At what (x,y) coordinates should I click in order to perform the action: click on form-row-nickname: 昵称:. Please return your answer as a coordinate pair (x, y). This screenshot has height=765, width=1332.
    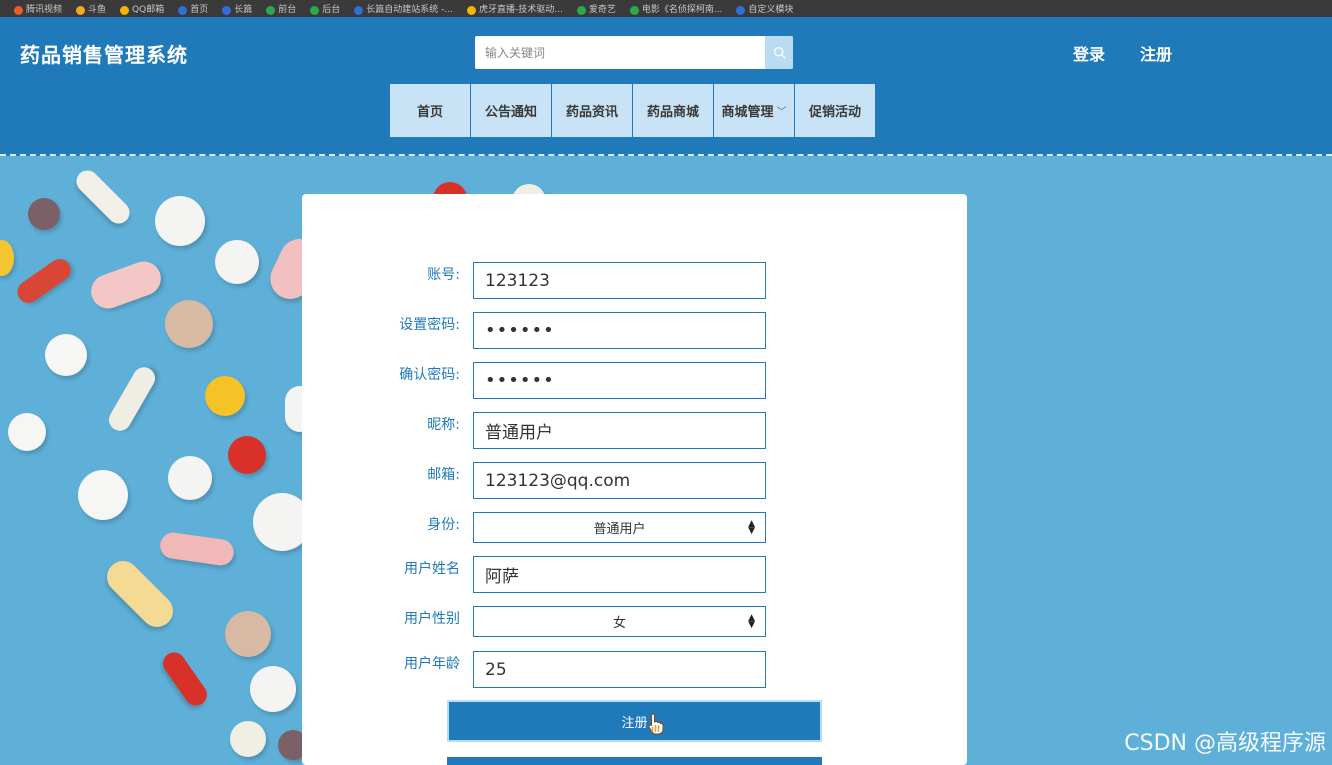
    Looking at the image, I should click on (634, 430).